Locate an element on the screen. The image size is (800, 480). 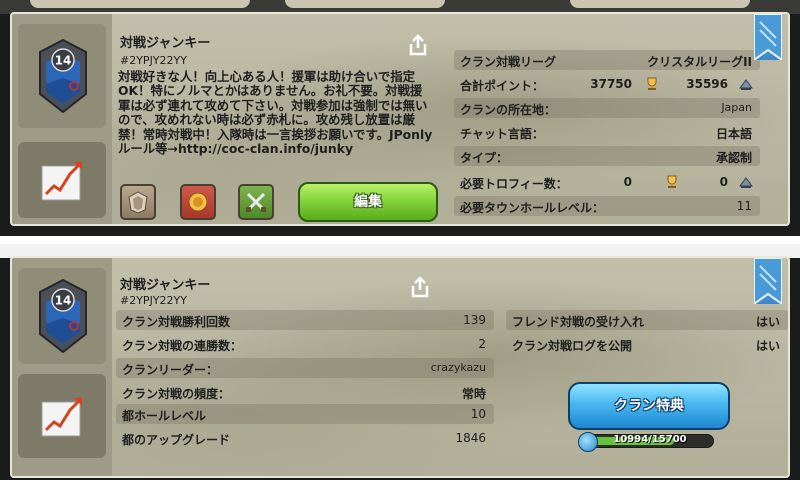
top-tab-mid is located at coordinates (365, 4).